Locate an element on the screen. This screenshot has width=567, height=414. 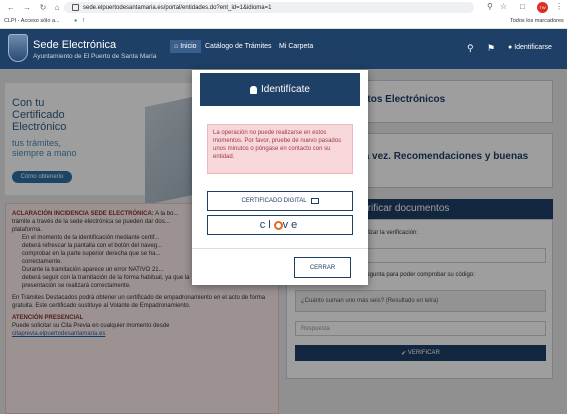
menu-catalogo: Catálogo de Trámites is located at coordinates (238, 46).